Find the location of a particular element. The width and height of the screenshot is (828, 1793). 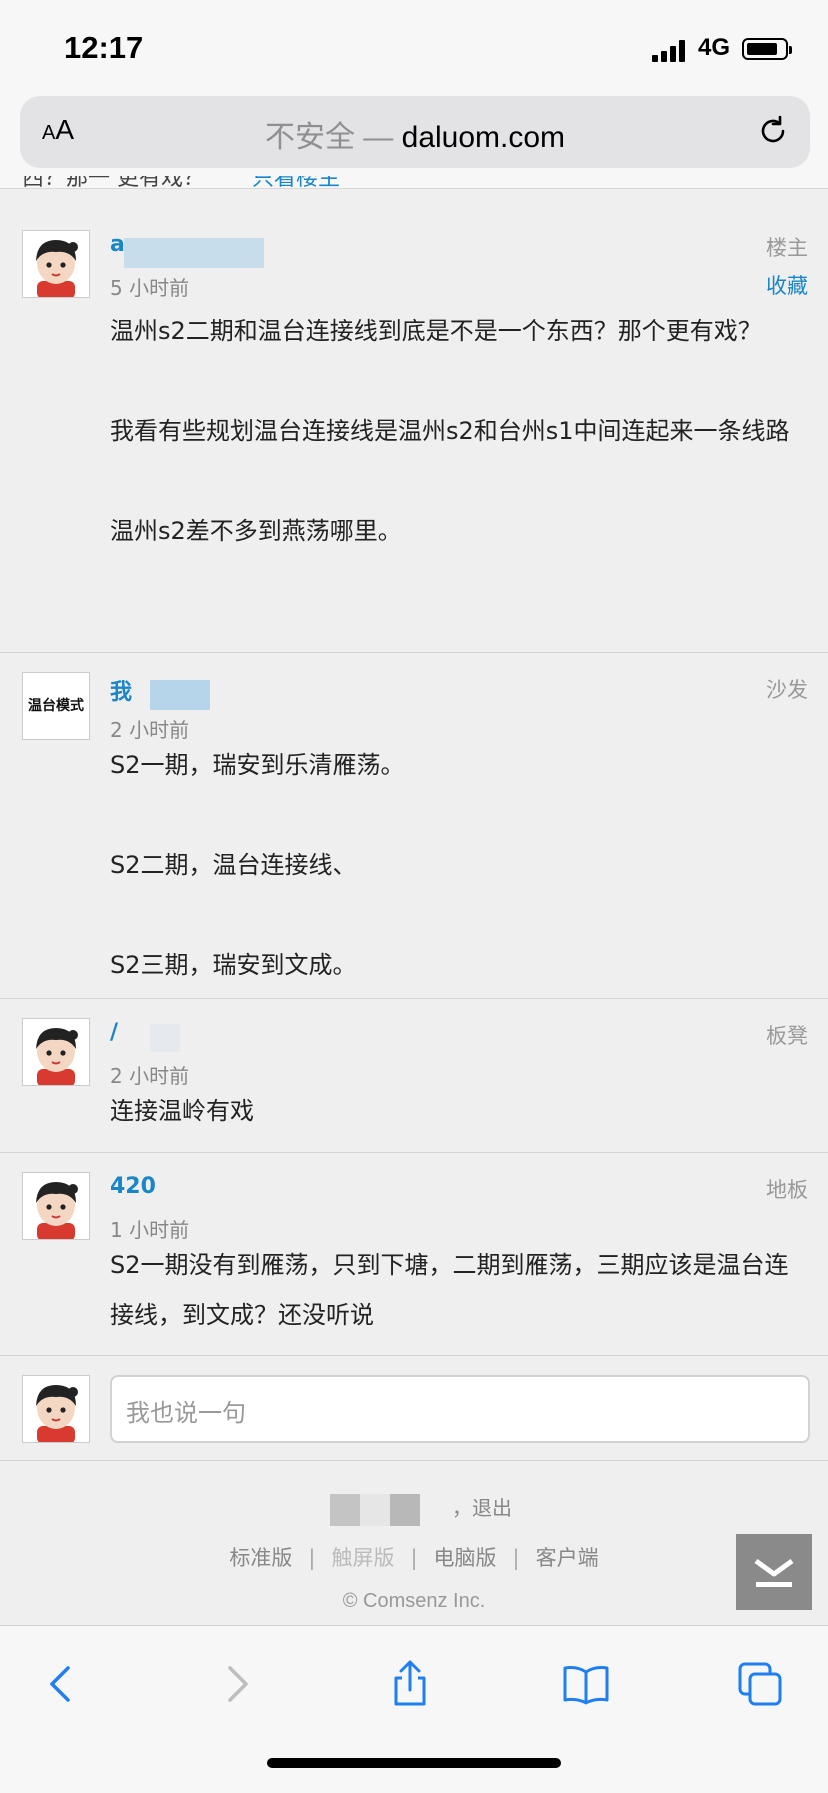

home-indicator is located at coordinates (414, 1763).